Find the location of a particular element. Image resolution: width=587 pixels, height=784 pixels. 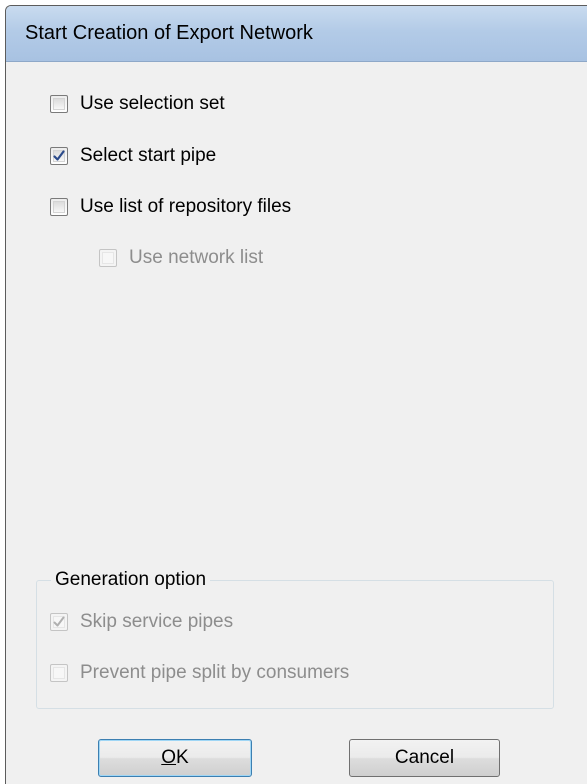

ok-button: OK is located at coordinates (175, 758).